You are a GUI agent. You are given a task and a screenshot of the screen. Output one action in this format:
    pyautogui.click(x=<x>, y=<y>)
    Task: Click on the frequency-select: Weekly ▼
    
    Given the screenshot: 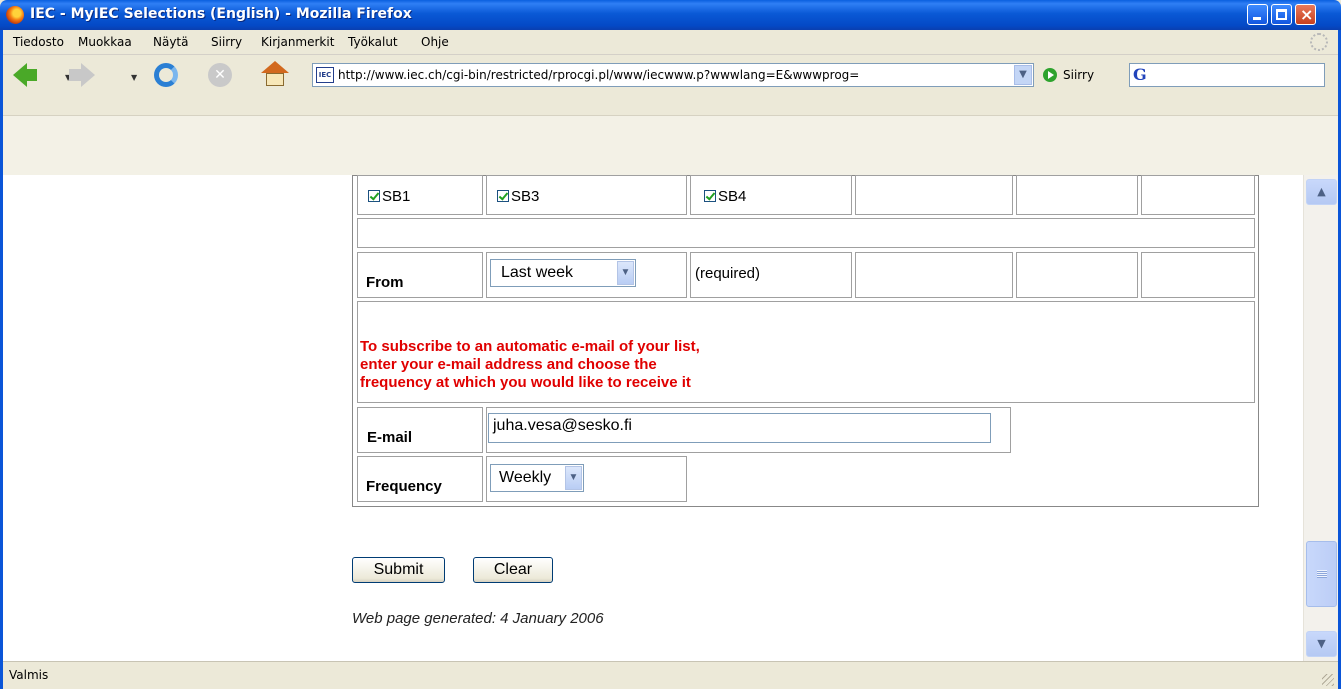 What is the action you would take?
    pyautogui.click(x=537, y=478)
    